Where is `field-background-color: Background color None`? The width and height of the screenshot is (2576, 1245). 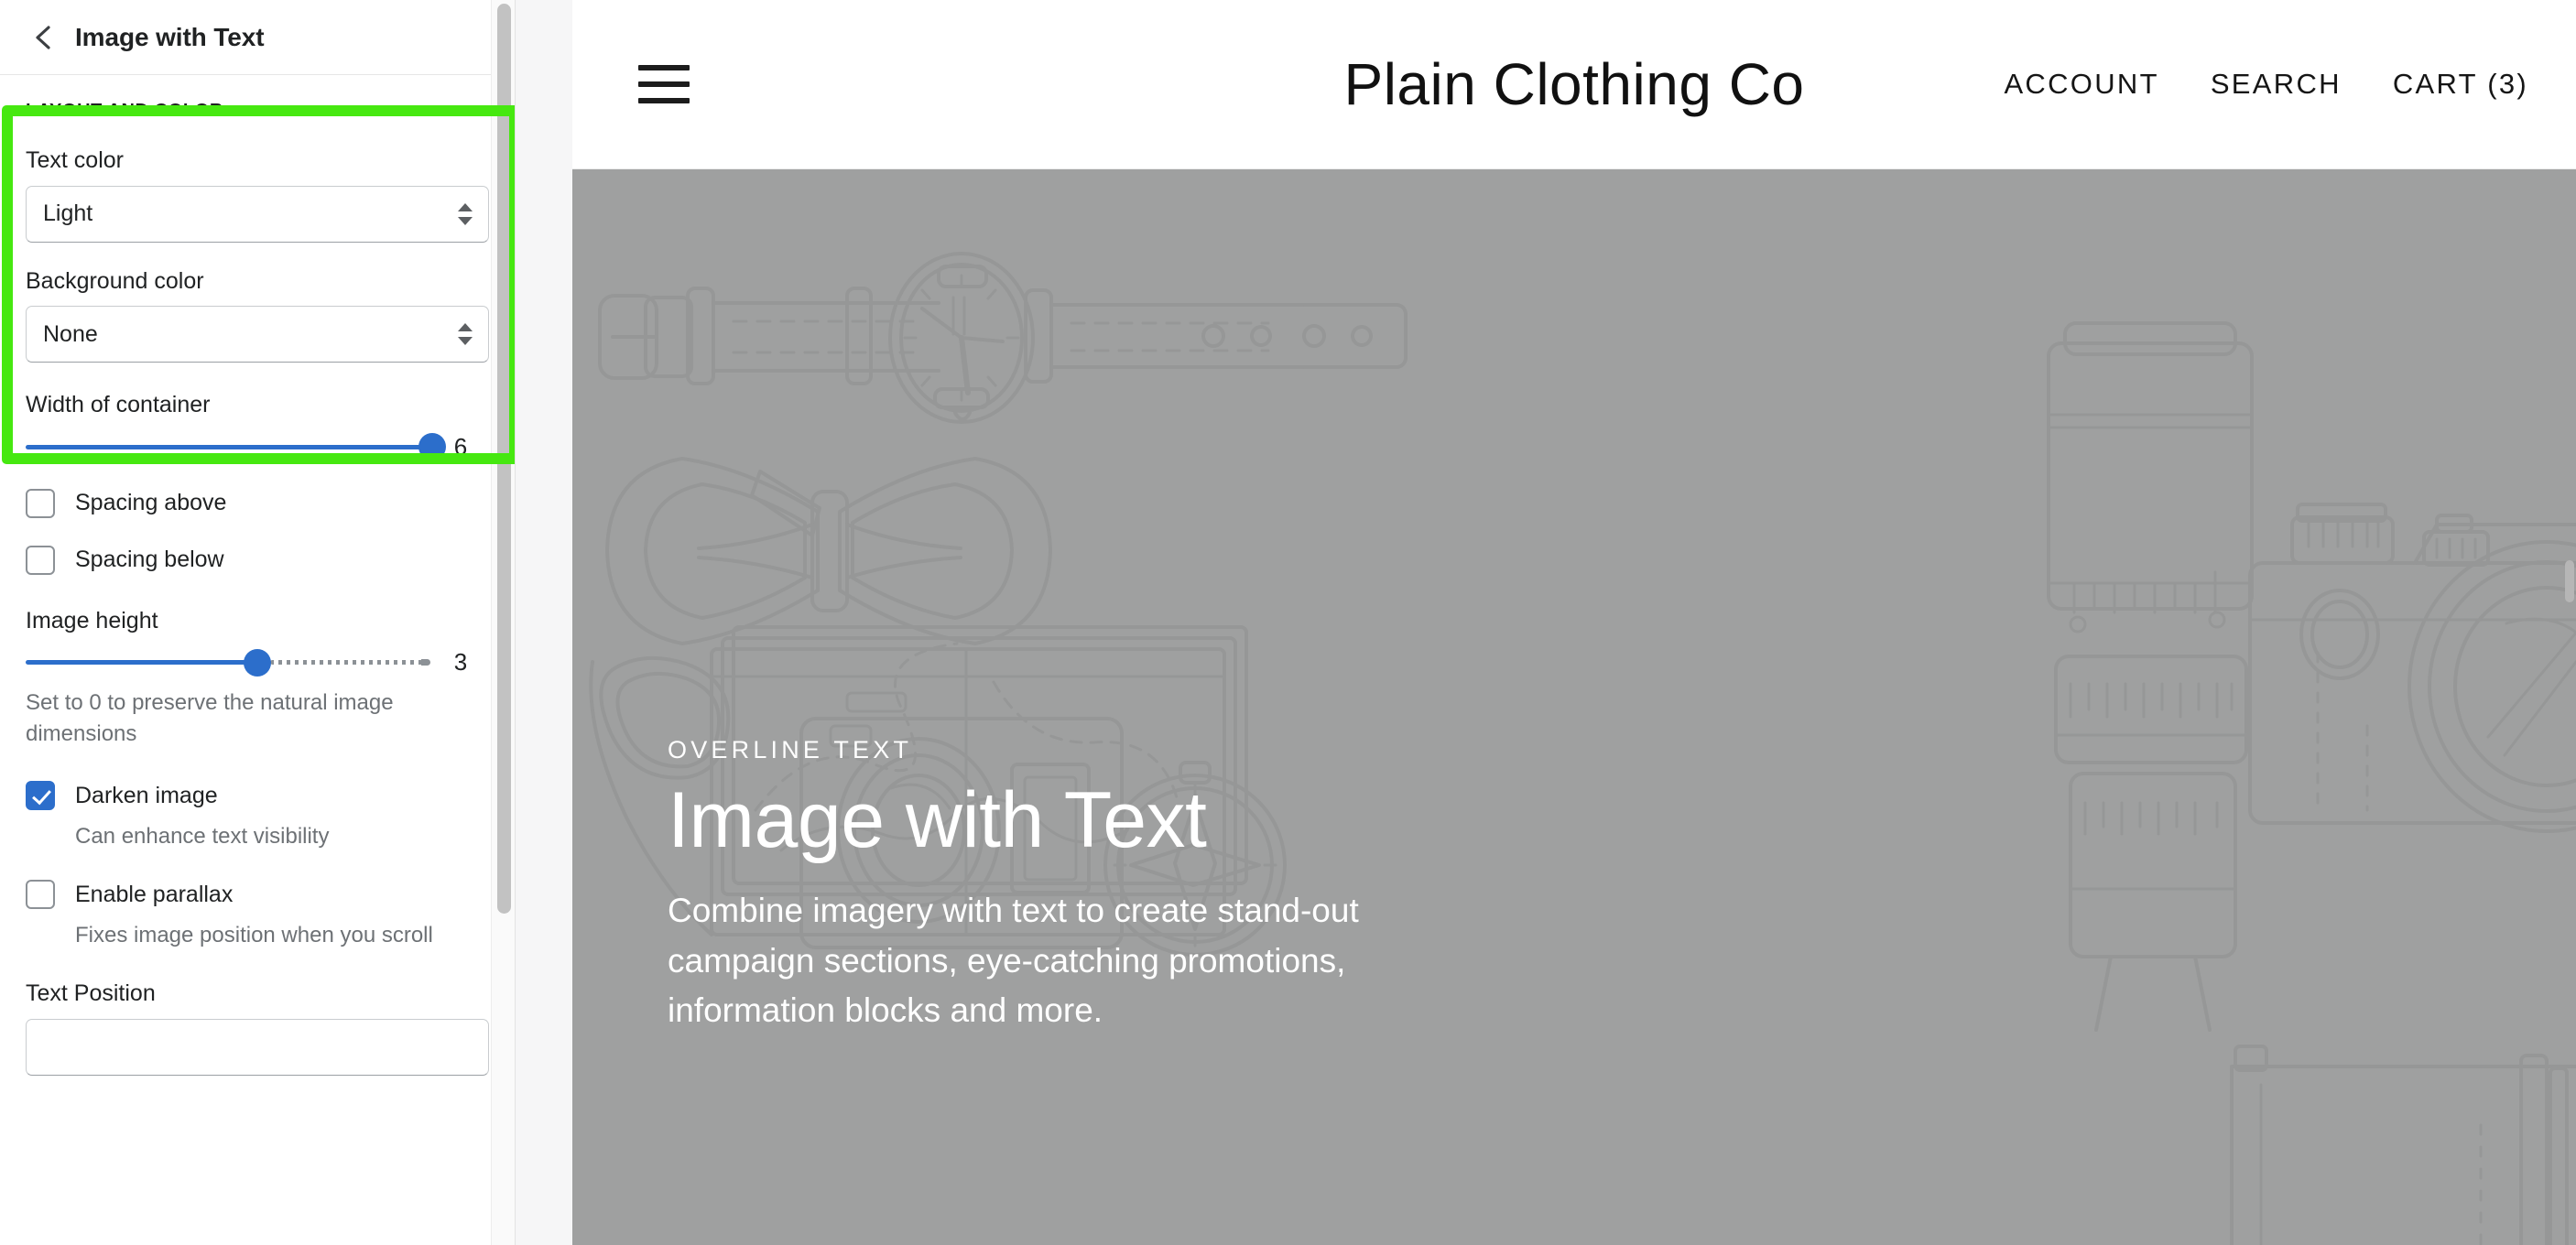 field-background-color: Background color None is located at coordinates (257, 314).